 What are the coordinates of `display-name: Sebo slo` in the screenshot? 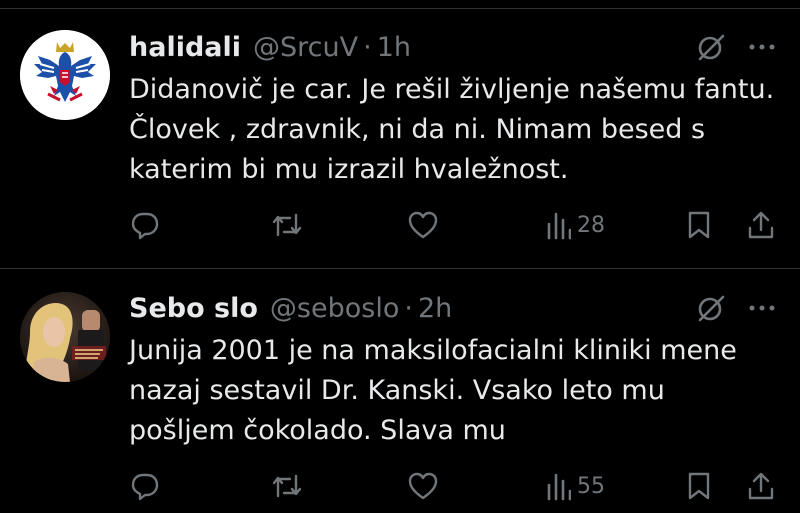 It's located at (193, 308).